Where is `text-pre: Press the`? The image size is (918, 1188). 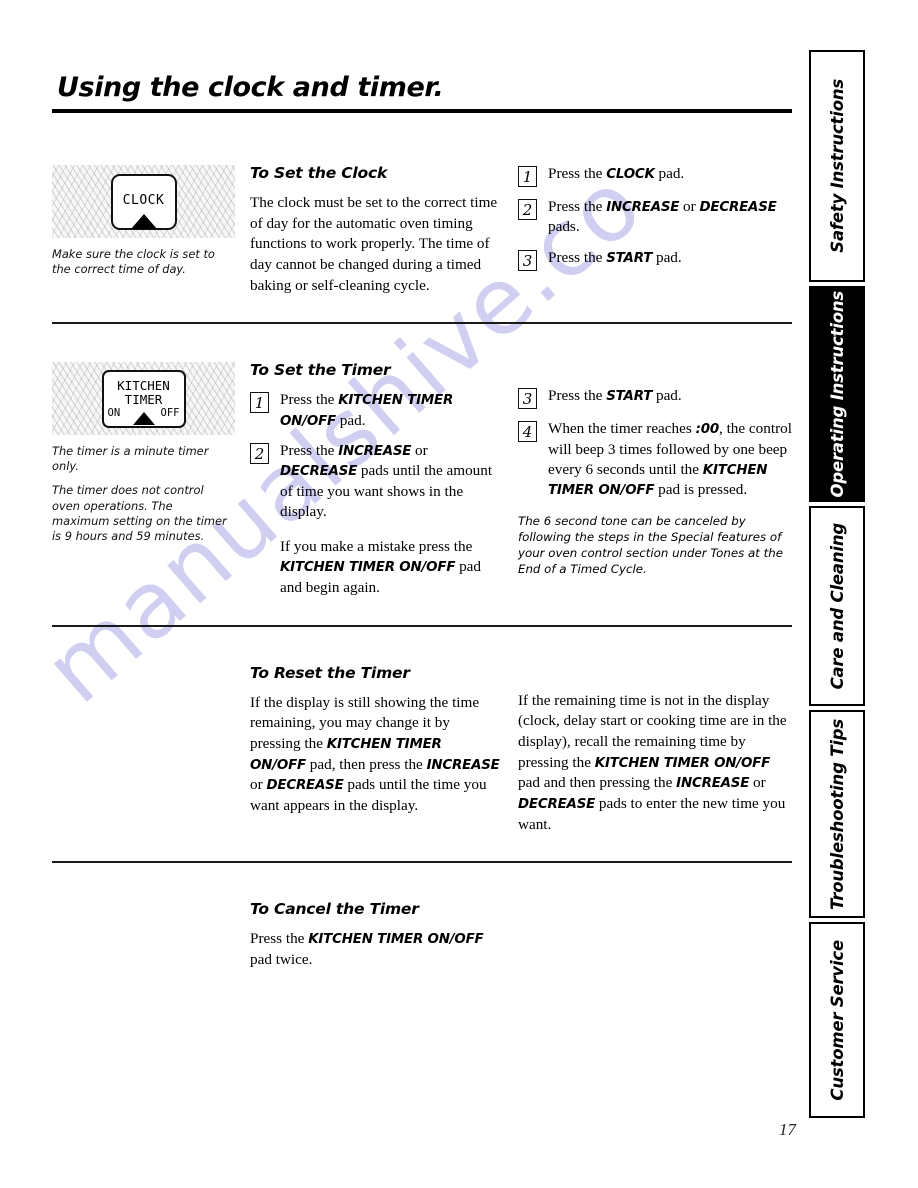
text-pre: Press the is located at coordinates (279, 939).